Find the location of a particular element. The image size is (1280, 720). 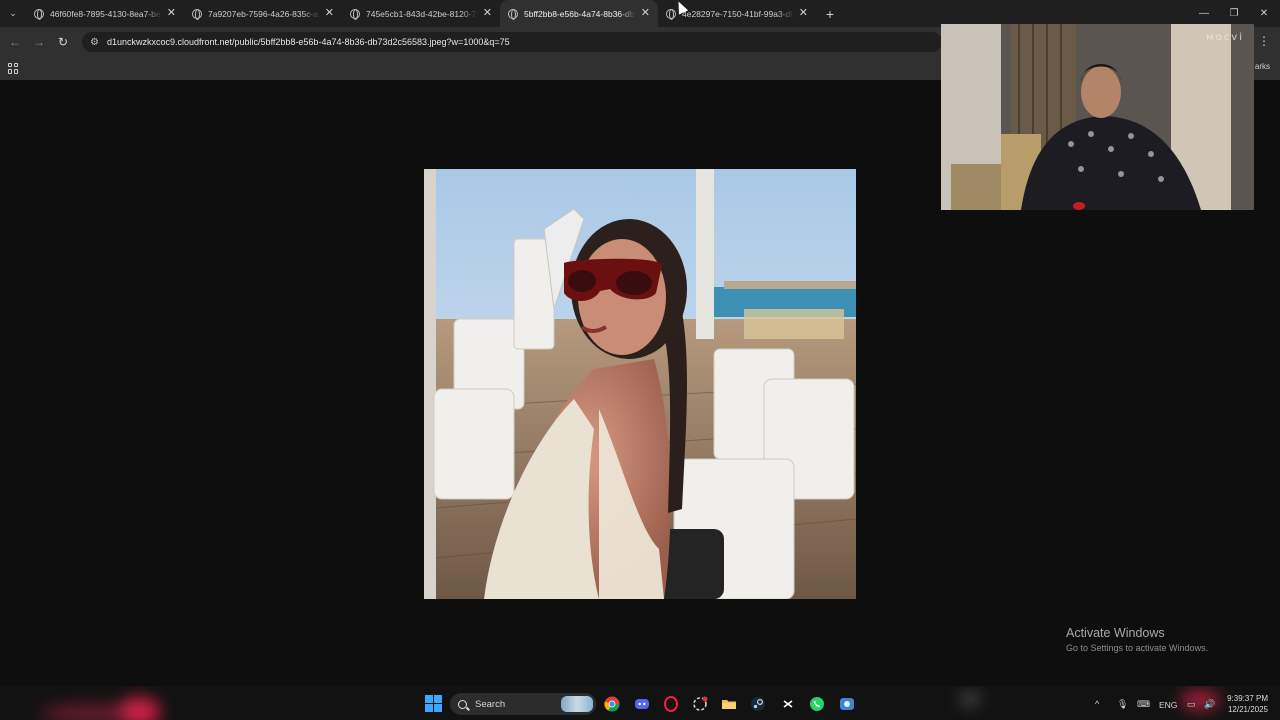

windows-start-icon is located at coordinates (433, 703).